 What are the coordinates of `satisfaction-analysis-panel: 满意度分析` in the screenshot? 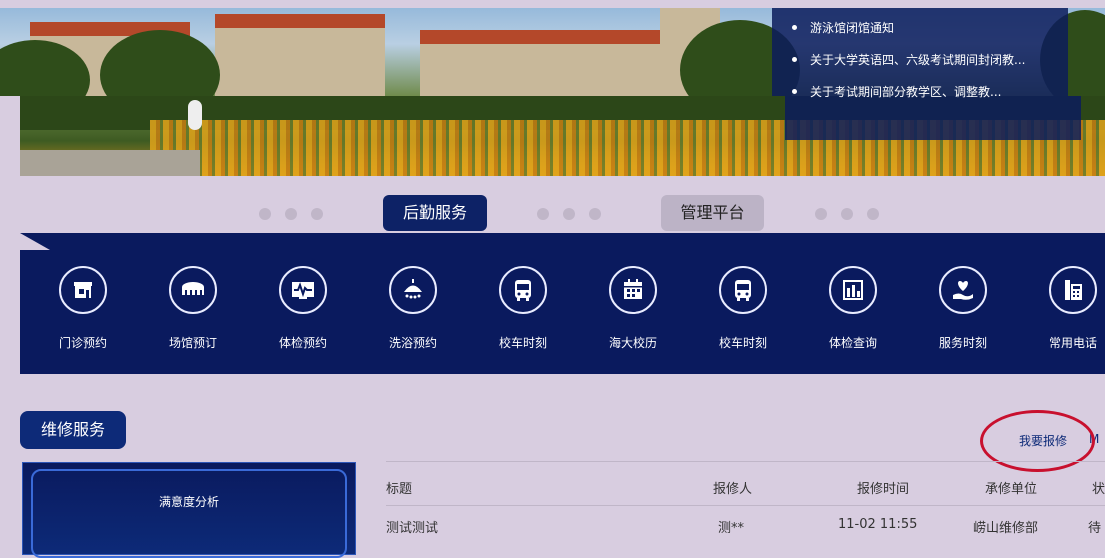 It's located at (189, 510).